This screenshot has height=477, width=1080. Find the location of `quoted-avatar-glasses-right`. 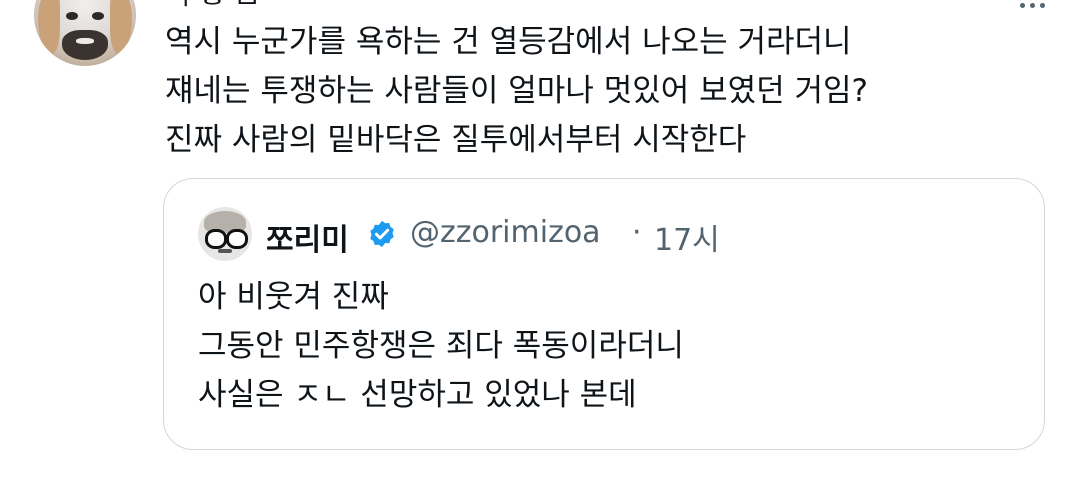

quoted-avatar-glasses-right is located at coordinates (237, 239).